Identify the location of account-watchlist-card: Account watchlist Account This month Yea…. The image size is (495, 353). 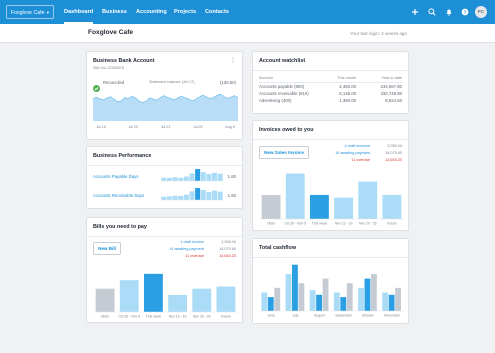
(330, 82).